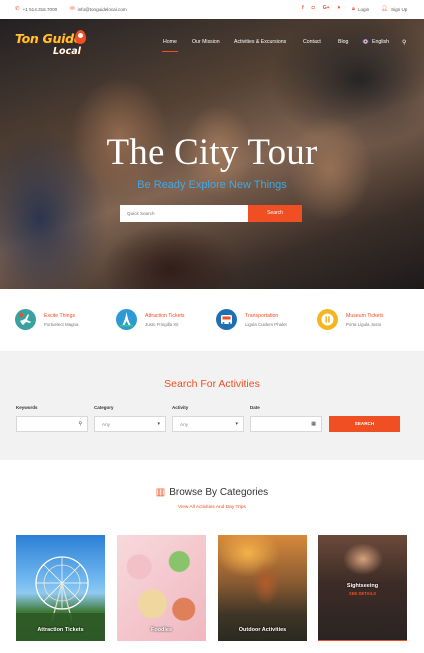 The width and height of the screenshot is (424, 653). What do you see at coordinates (162, 324) in the screenshot?
I see `feature-subtitle: Justo Fringilla Xit` at bounding box center [162, 324].